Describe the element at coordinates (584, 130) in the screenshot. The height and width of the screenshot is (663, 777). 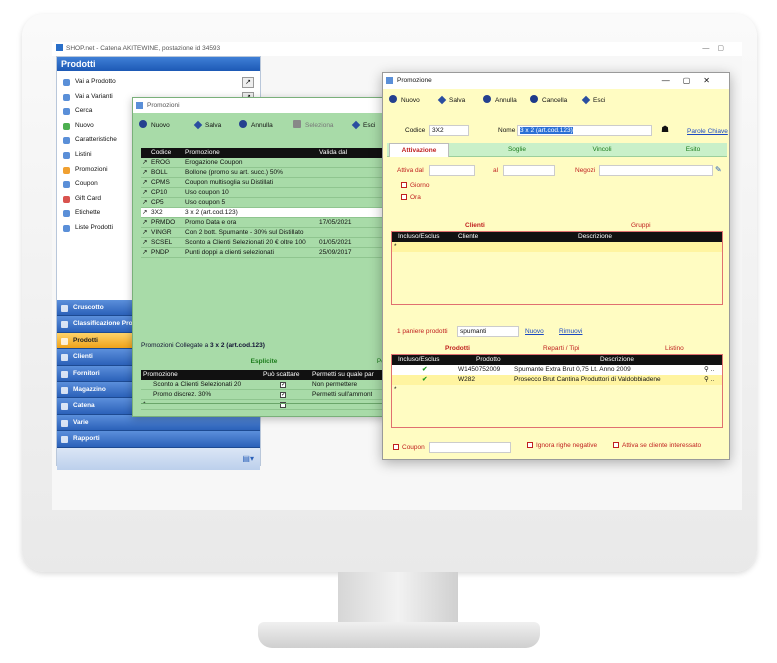
I see `name-field: 3 x 2 (art.cod.123)` at that location.